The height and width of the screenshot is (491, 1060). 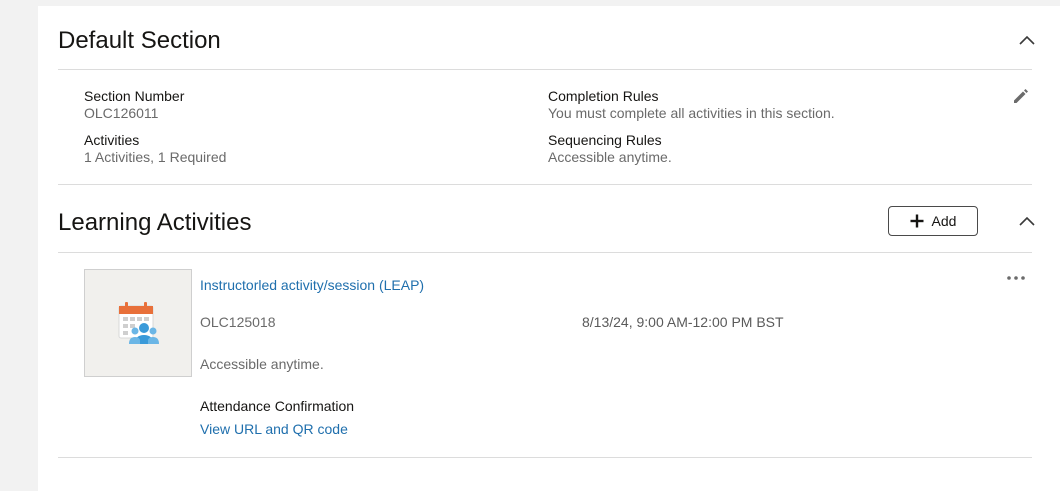 I want to click on sequencing-rules-field: Sequencing Rules Accessible anytime., so click(x=610, y=149).